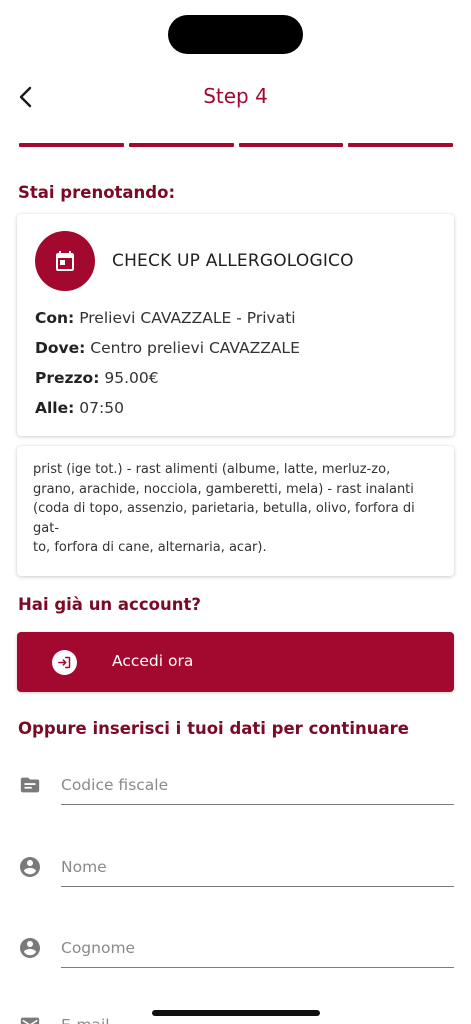  Describe the element at coordinates (195, 348) in the screenshot. I see `dove-value: Centro prelievi CAVAZZALE` at that location.